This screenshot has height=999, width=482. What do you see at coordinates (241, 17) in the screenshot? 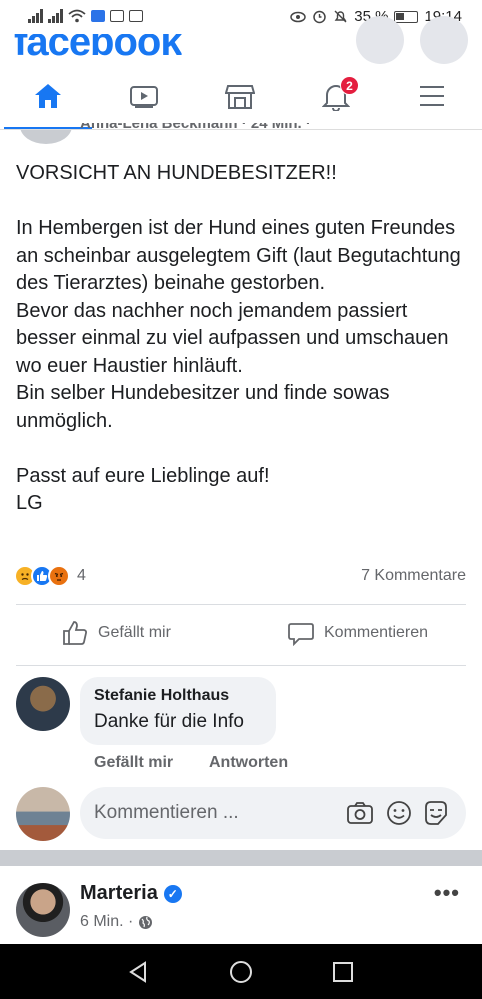
I see `status-bar: 35 % 19:14` at bounding box center [241, 17].